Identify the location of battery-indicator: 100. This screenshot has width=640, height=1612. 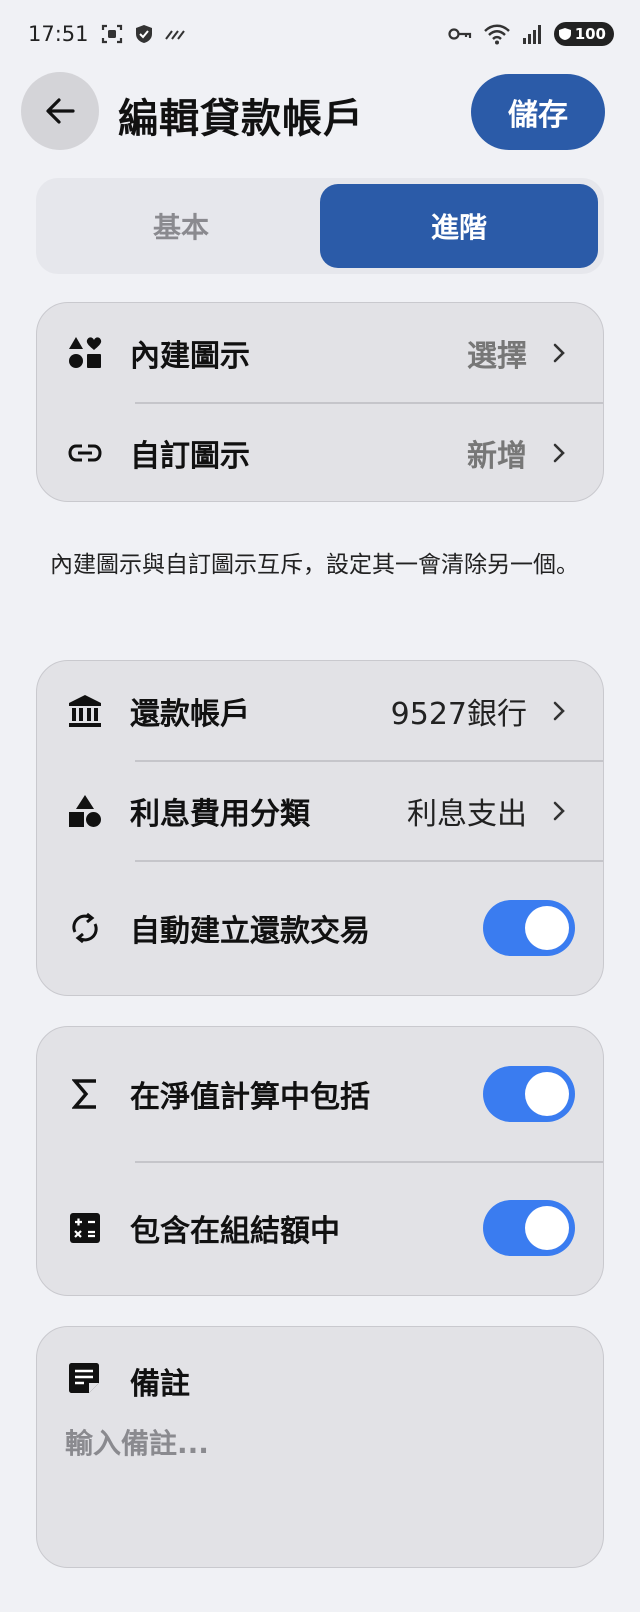
(583, 34).